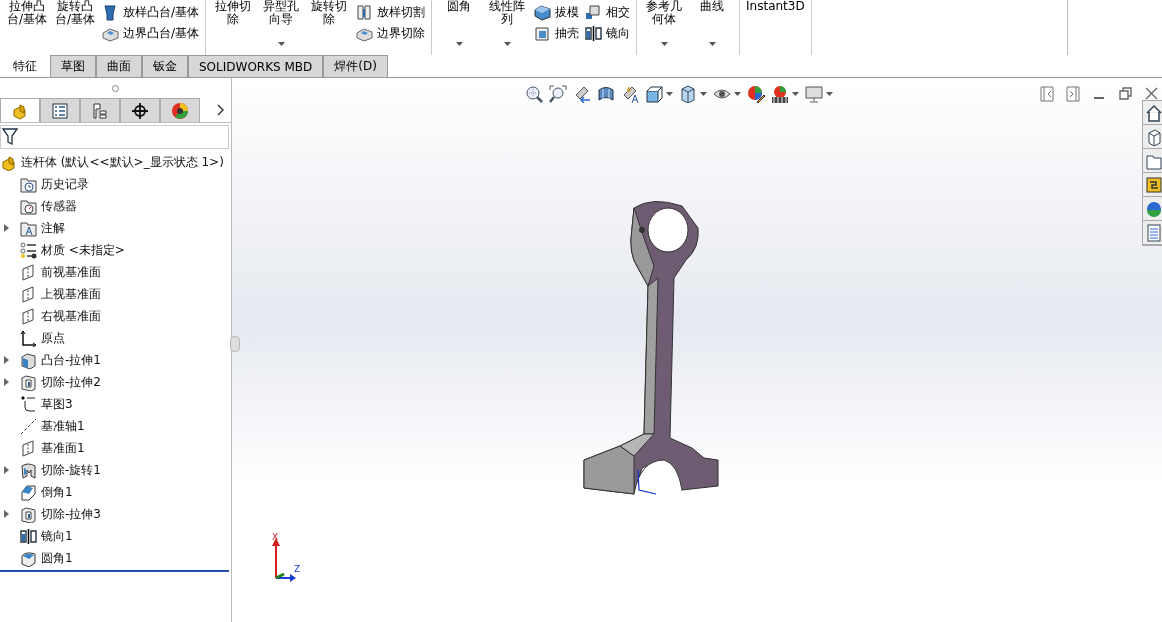 This screenshot has height=622, width=1162. I want to click on splitter-handle, so click(235, 344).